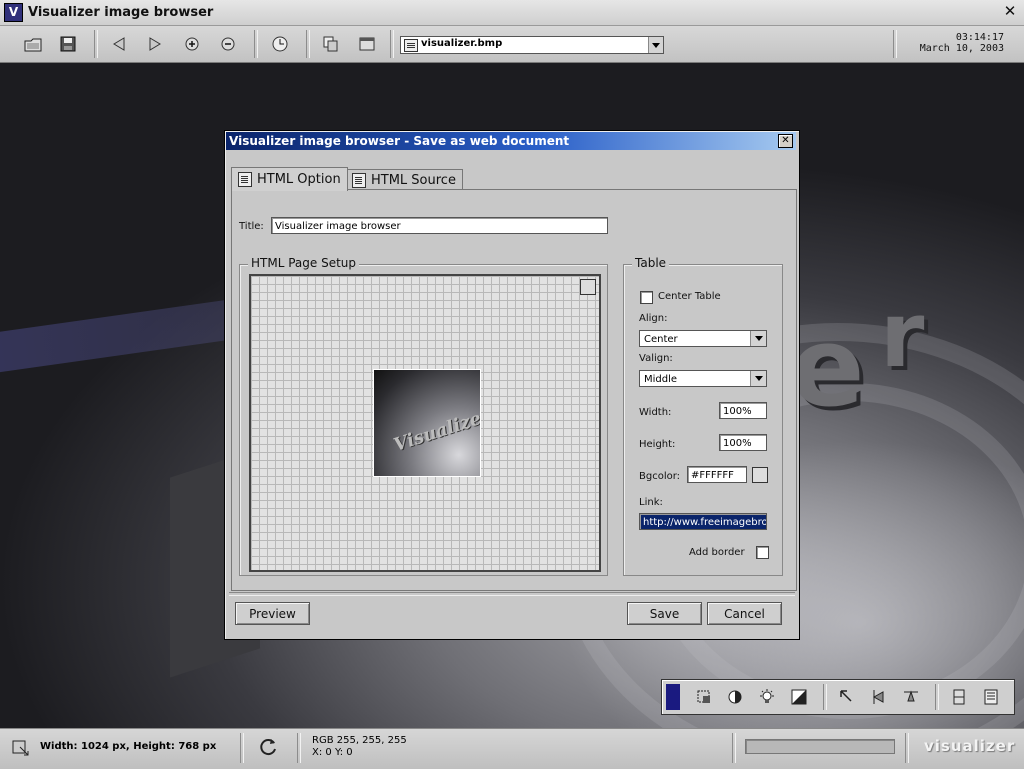 This screenshot has width=1024, height=769. Describe the element at coordinates (655, 412) in the screenshot. I see `width-label: Width:` at that location.